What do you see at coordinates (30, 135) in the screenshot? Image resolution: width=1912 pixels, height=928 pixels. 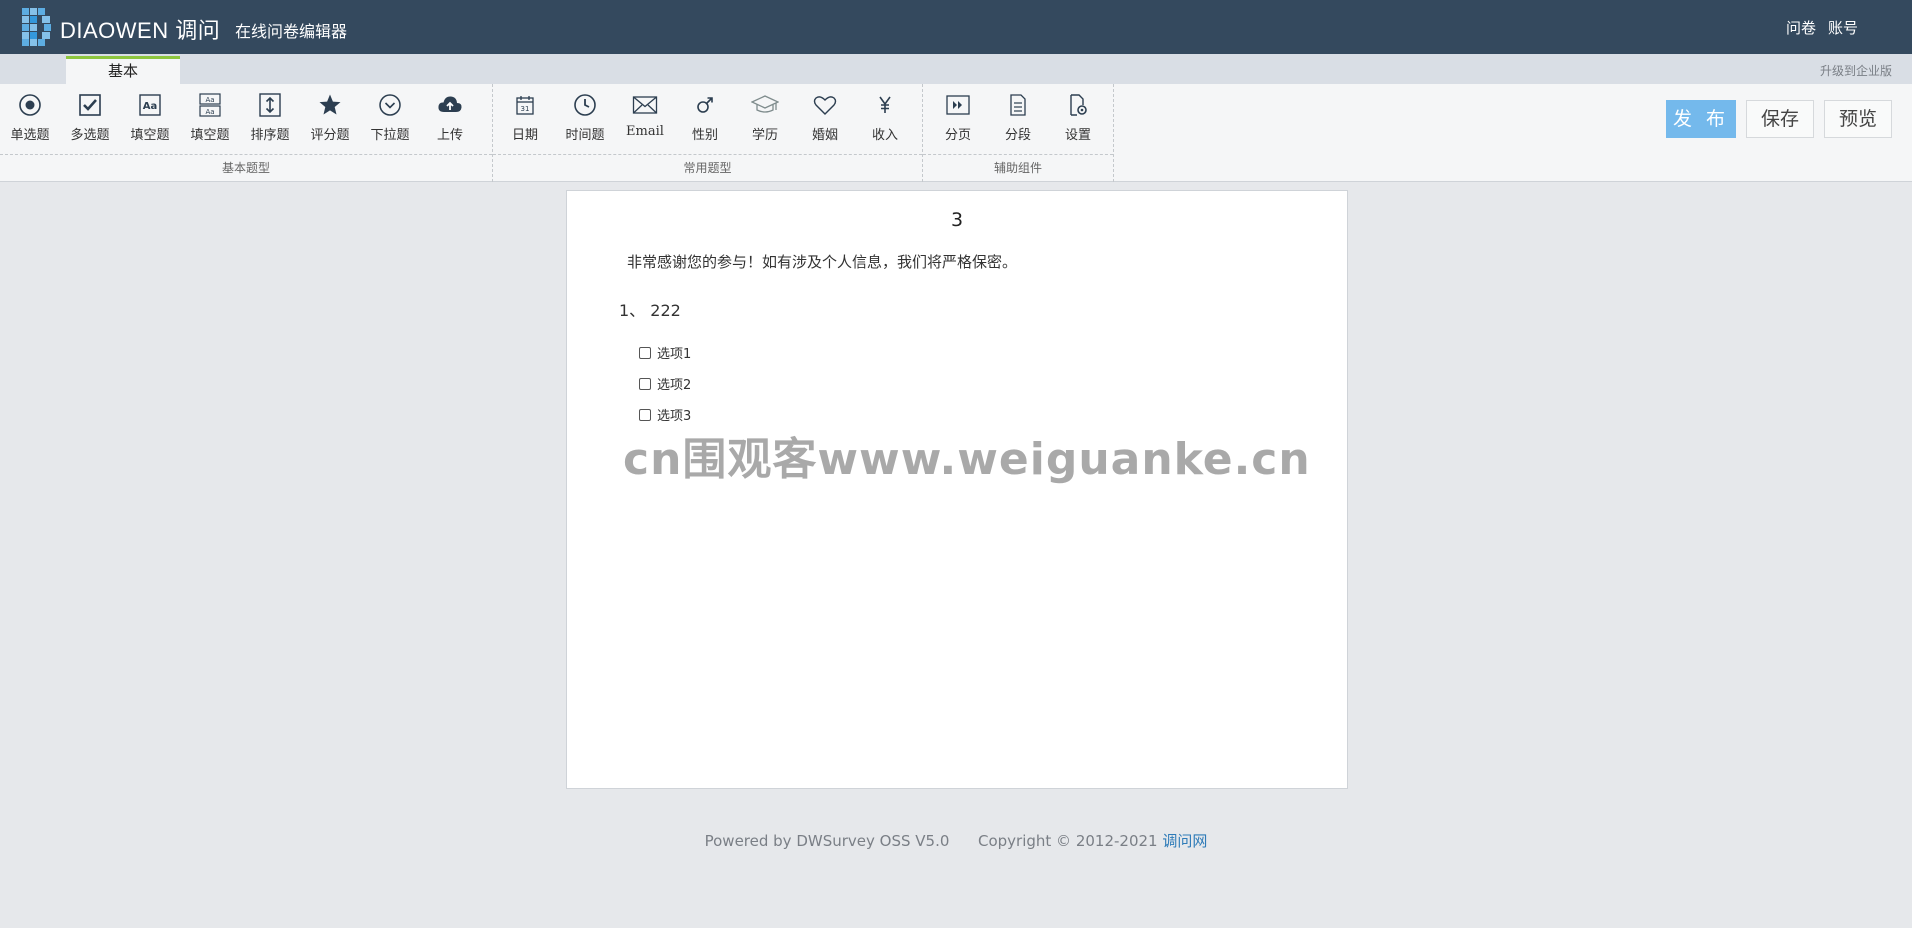 I see `tool-label: 单选题` at bounding box center [30, 135].